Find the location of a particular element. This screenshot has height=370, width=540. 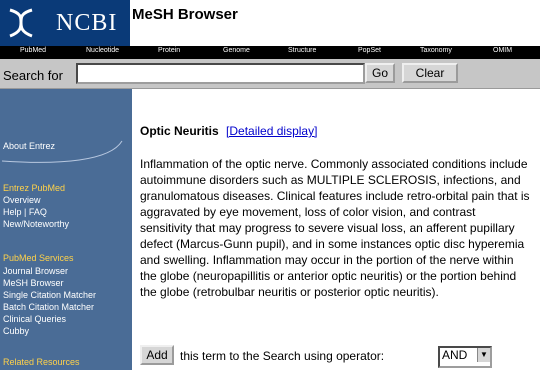

helix-icon is located at coordinates (21, 23).